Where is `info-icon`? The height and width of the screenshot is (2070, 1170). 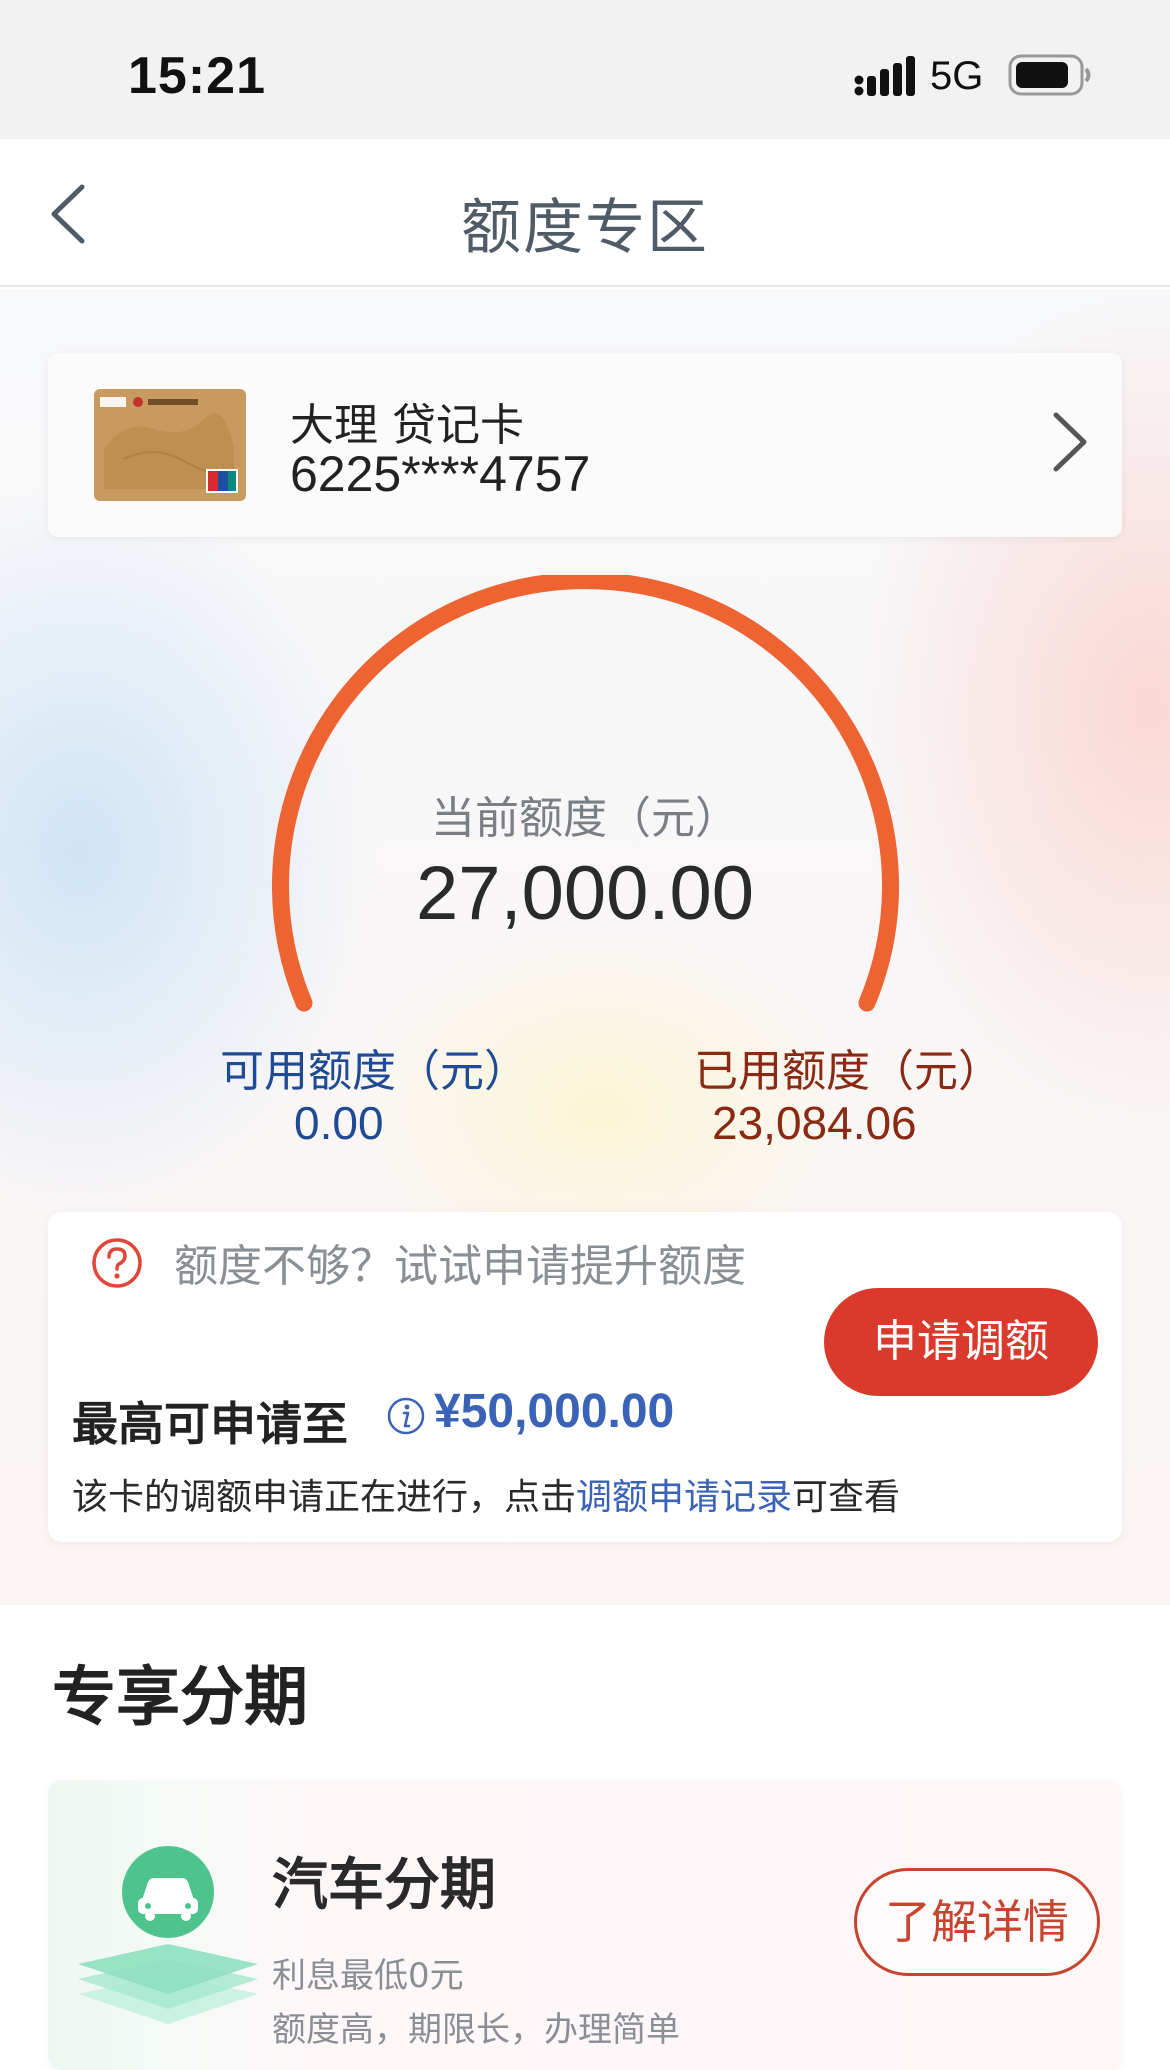 info-icon is located at coordinates (406, 1416).